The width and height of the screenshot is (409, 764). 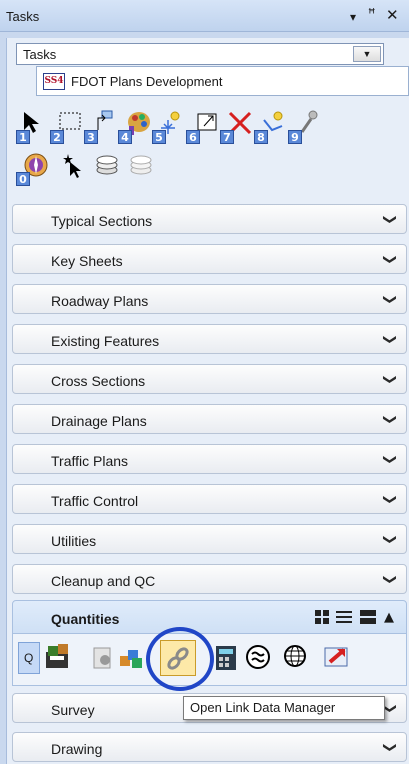 What do you see at coordinates (321, 618) in the screenshot?
I see `grid-view-icon` at bounding box center [321, 618].